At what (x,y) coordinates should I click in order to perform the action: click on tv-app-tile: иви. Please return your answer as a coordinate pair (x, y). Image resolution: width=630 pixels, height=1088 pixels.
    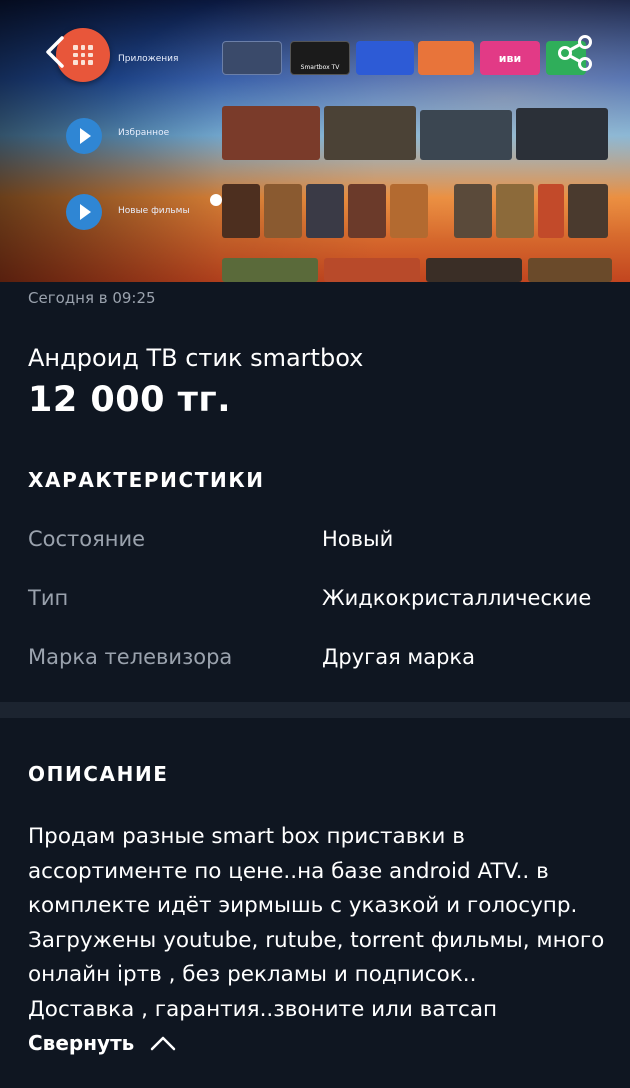
    Looking at the image, I should click on (510, 58).